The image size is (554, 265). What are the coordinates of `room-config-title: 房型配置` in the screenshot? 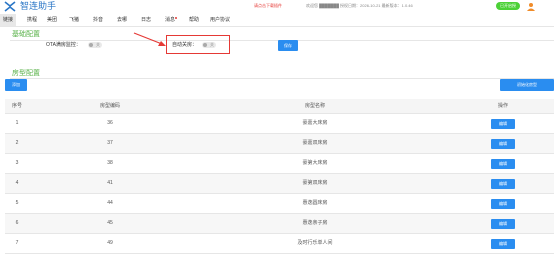 It's located at (26, 73).